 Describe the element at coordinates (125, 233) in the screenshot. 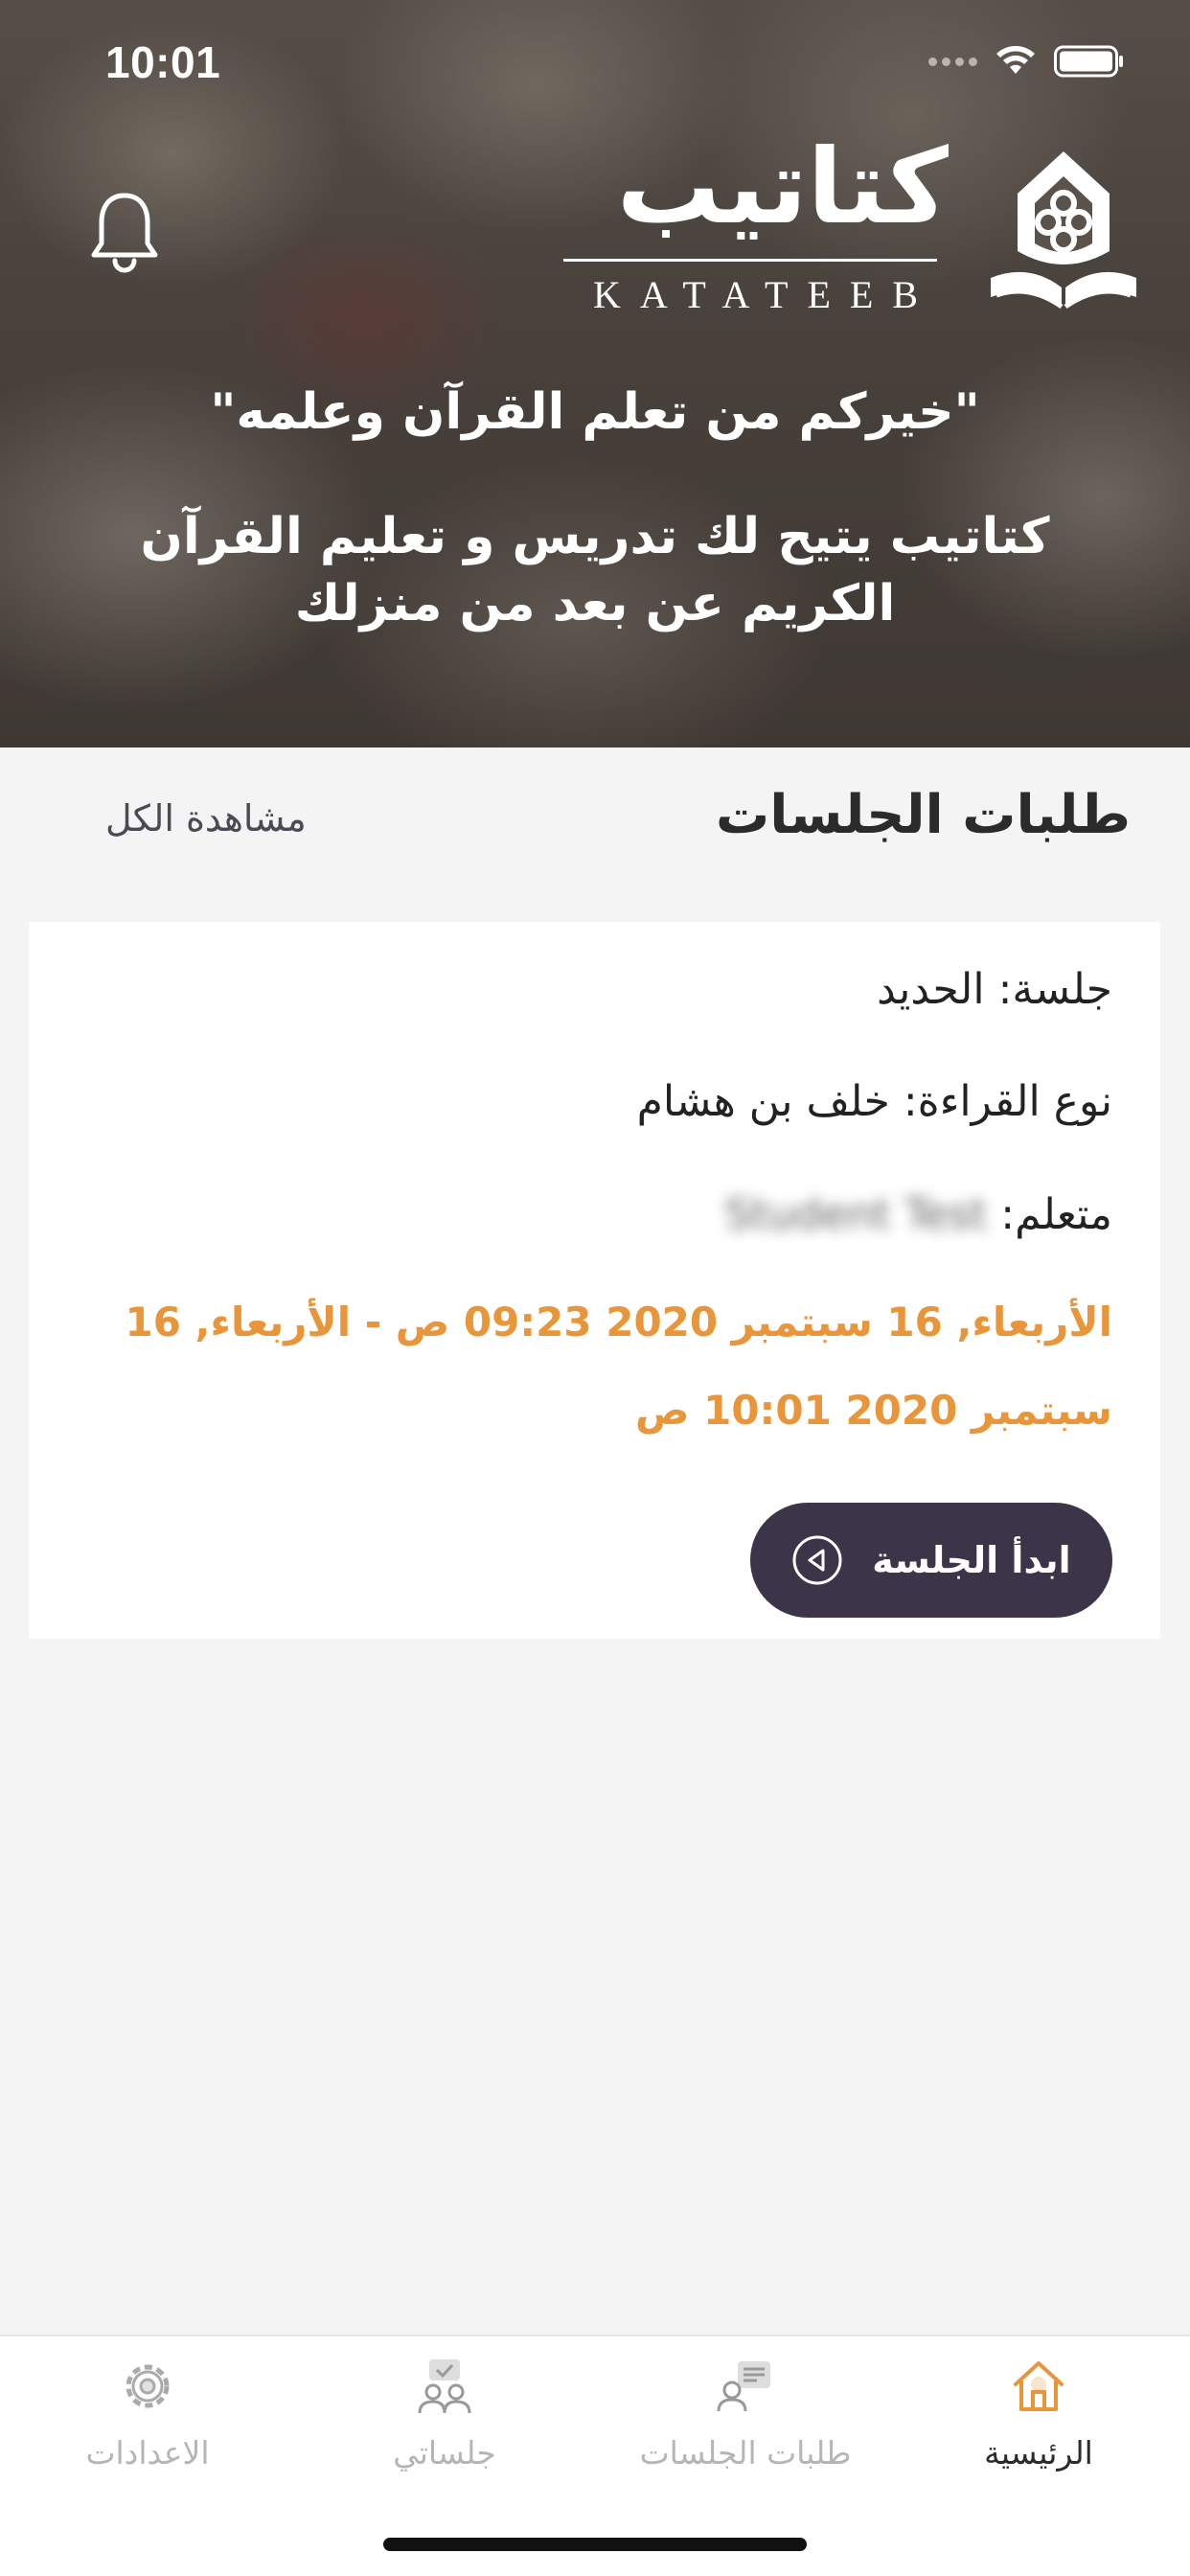

I see `bell-icon` at that location.